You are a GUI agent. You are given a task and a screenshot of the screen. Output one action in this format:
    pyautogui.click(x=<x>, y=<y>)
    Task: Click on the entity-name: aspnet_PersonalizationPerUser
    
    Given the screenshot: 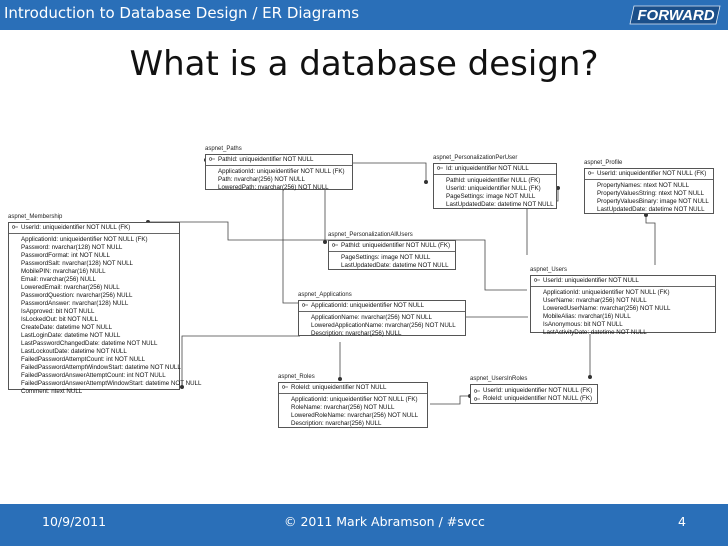 What is the action you would take?
    pyautogui.click(x=475, y=158)
    